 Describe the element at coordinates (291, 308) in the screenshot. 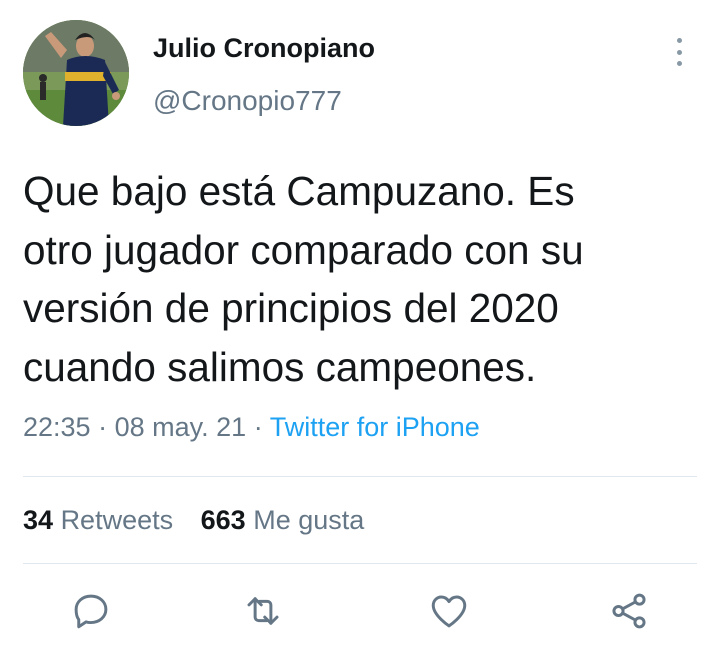

I see `tweet-text-line: versión de principios del 2020` at that location.